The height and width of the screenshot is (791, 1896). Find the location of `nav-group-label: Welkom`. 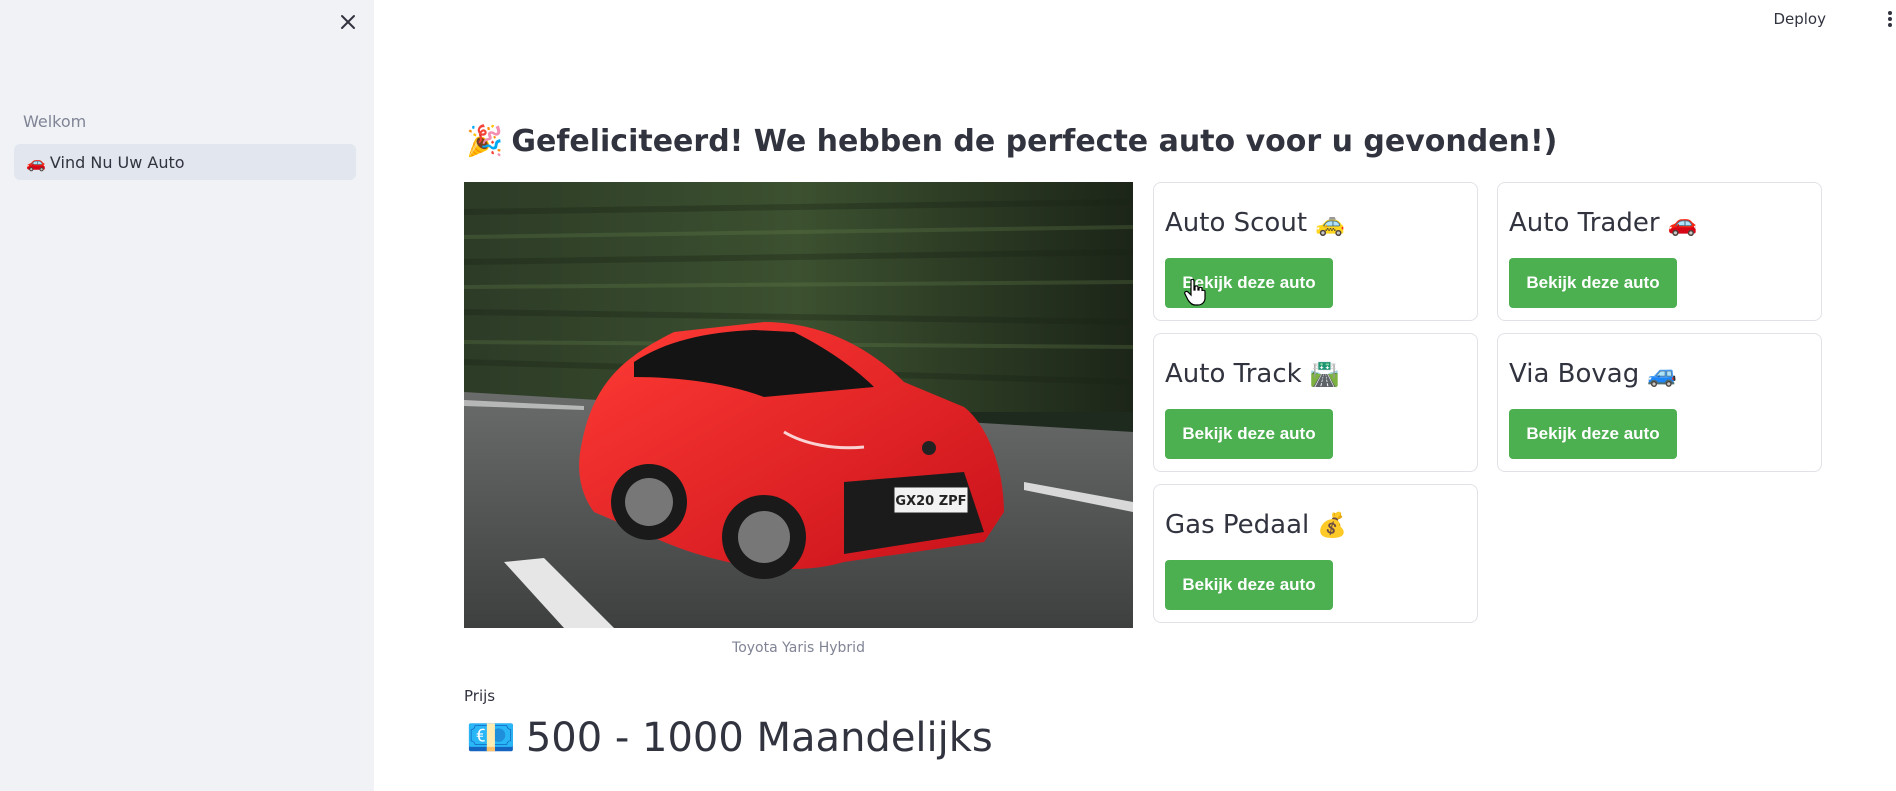

nav-group-label: Welkom is located at coordinates (55, 121).